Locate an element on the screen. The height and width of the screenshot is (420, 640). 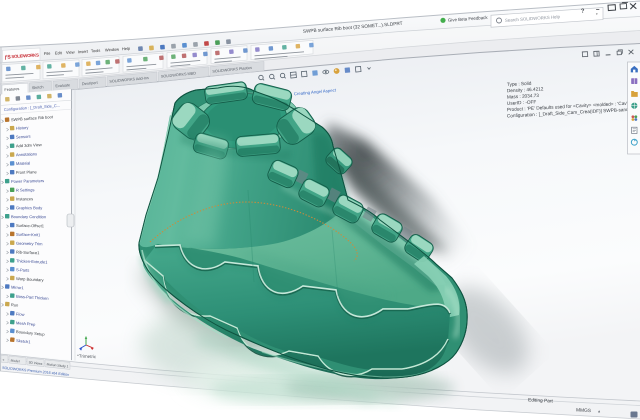
svg-text: View is located at coordinates (70, 51).